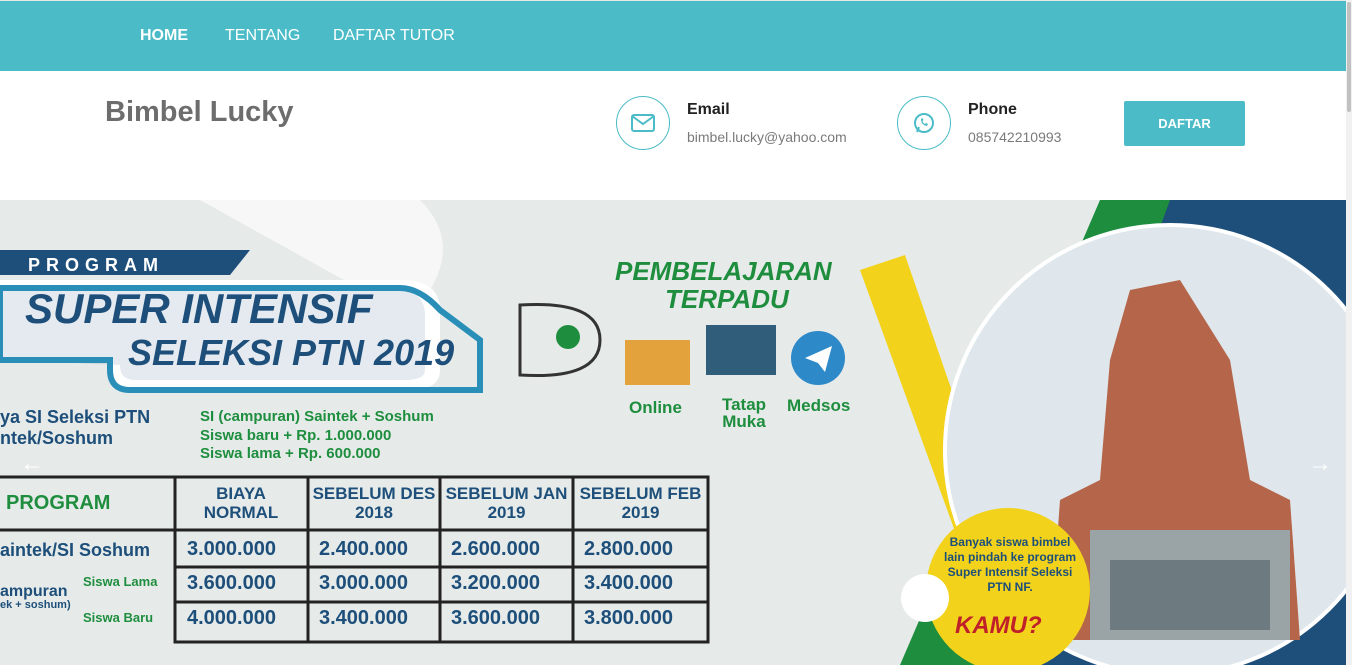  Describe the element at coordinates (495, 583) in the screenshot. I see `table-row2-col3: 3.200.000` at that location.